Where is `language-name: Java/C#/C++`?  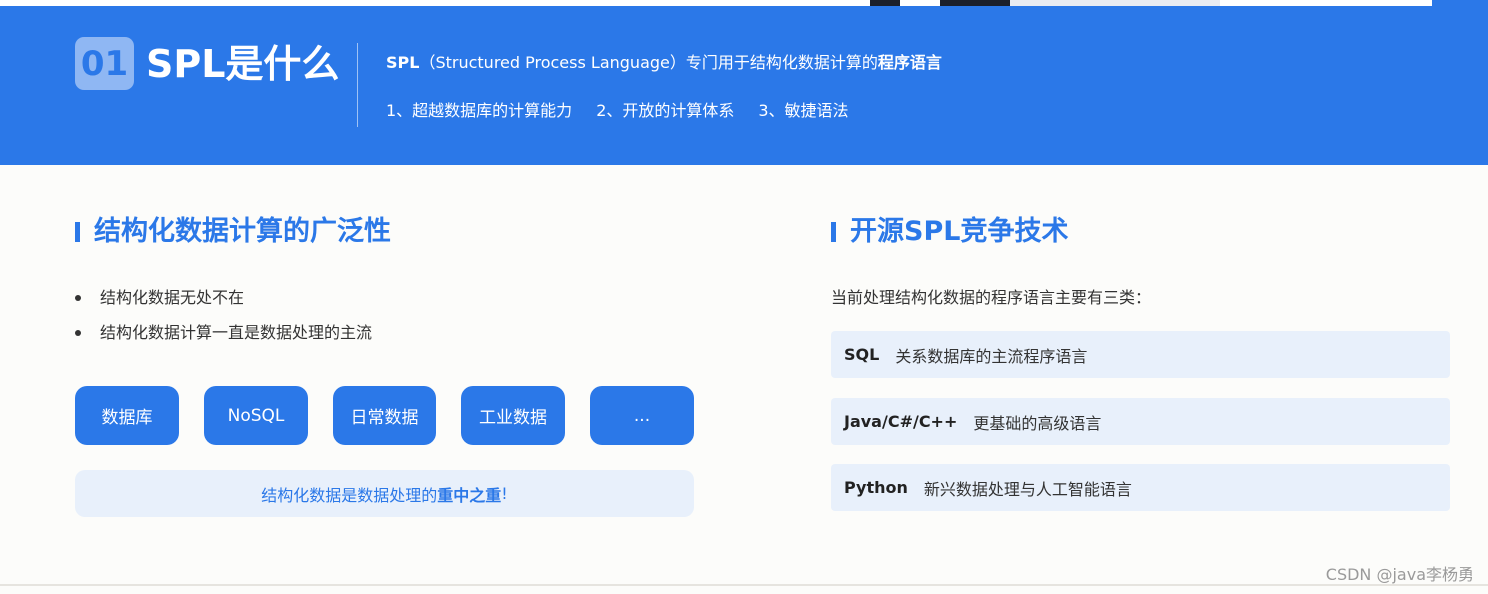 language-name: Java/C#/C++ is located at coordinates (901, 421).